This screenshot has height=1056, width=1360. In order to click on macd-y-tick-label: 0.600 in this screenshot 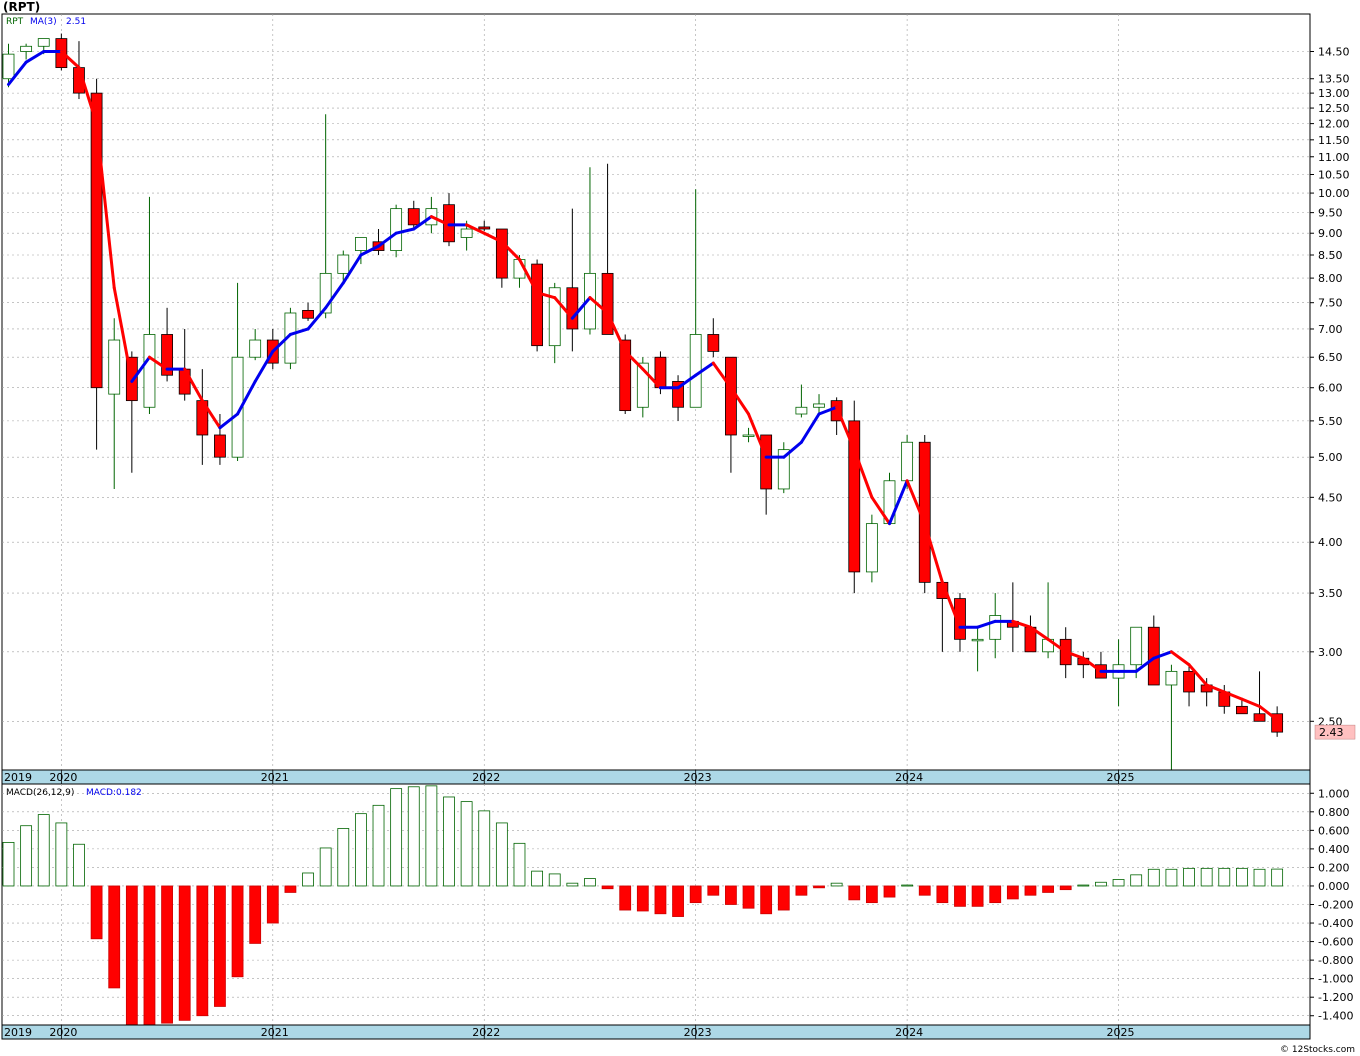, I will do `click(1334, 830)`.